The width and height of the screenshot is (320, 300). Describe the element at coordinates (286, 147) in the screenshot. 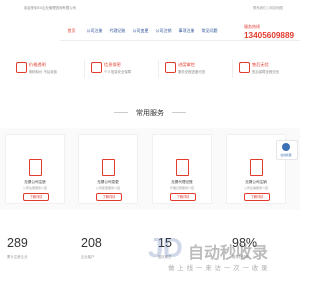

I see `customer-service-avatar-icon` at that location.